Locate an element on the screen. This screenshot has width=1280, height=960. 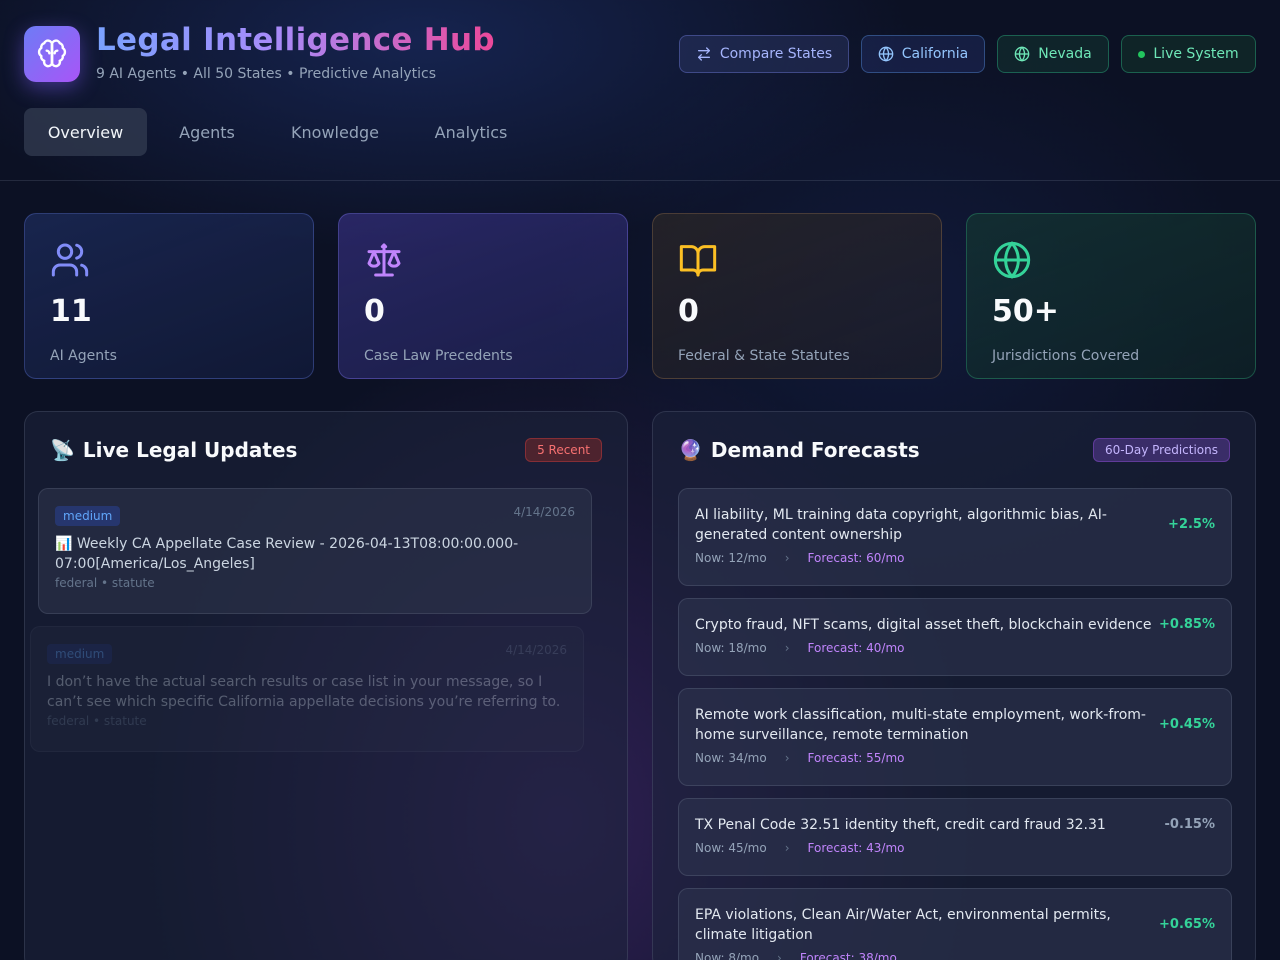
users-icon is located at coordinates (70, 260).